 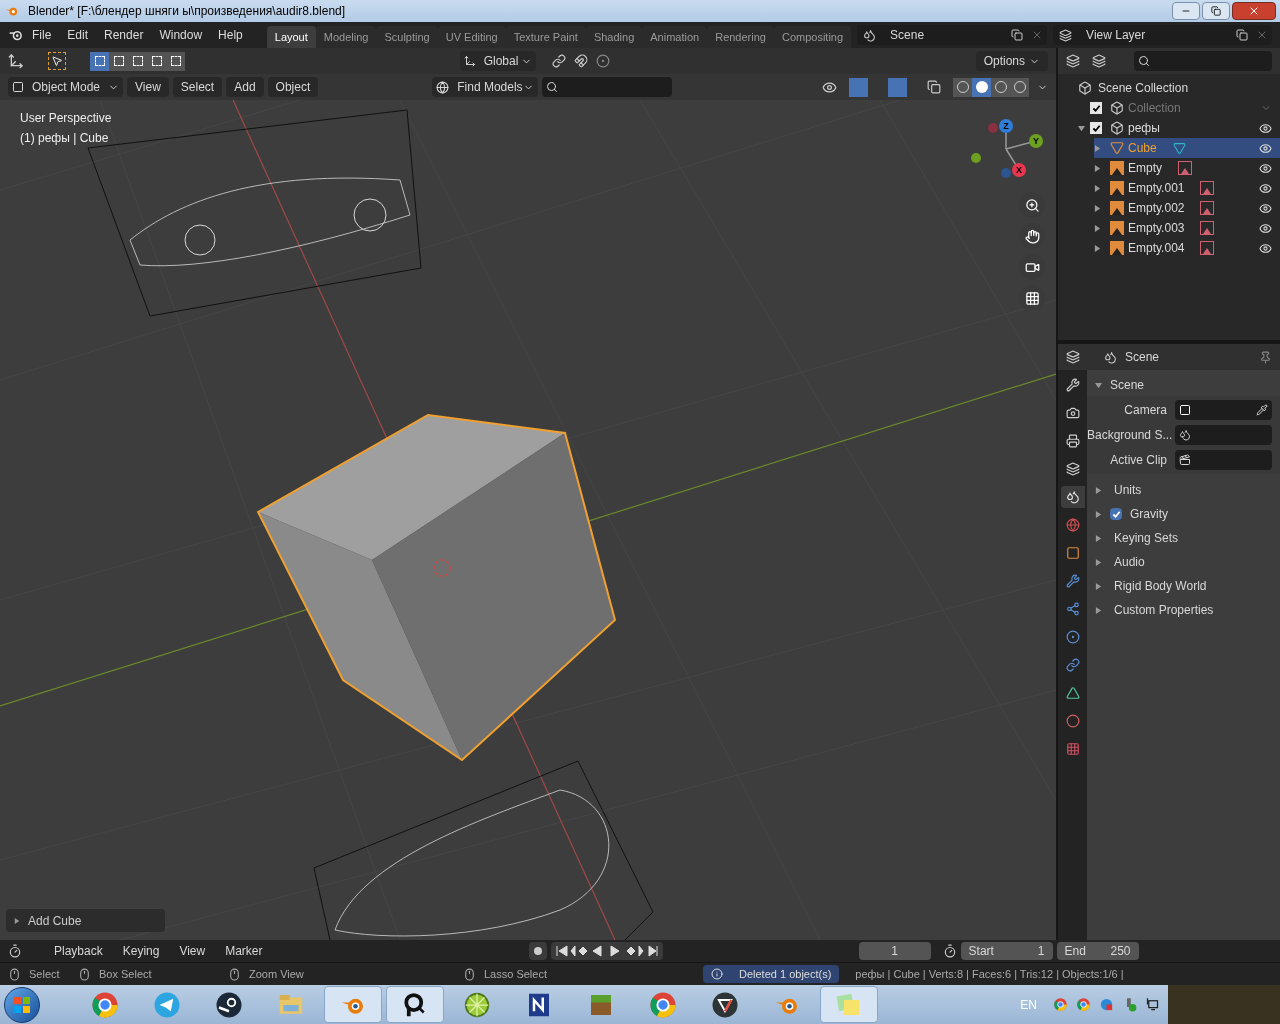 What do you see at coordinates (1072, 497) in the screenshot?
I see `properties-tab` at bounding box center [1072, 497].